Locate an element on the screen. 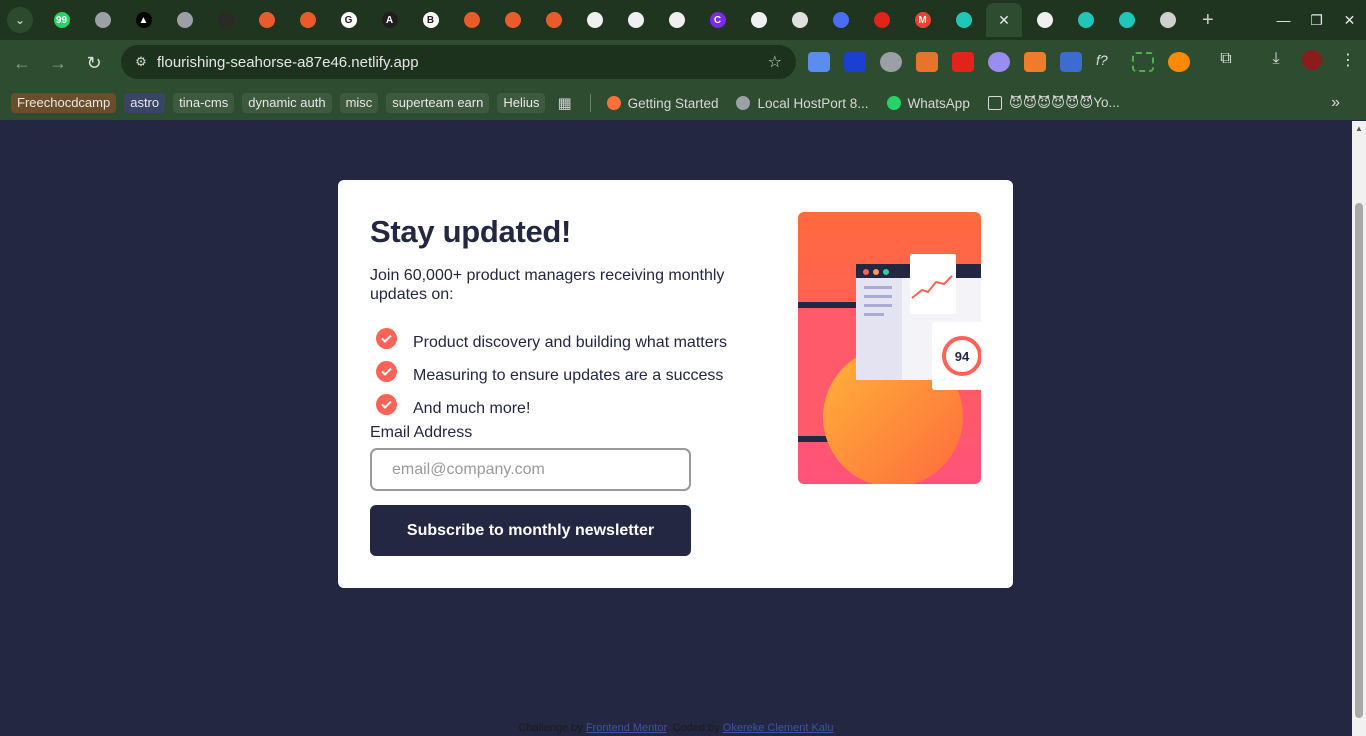 The width and height of the screenshot is (1366, 736). openai-icon is located at coordinates (799, 20).